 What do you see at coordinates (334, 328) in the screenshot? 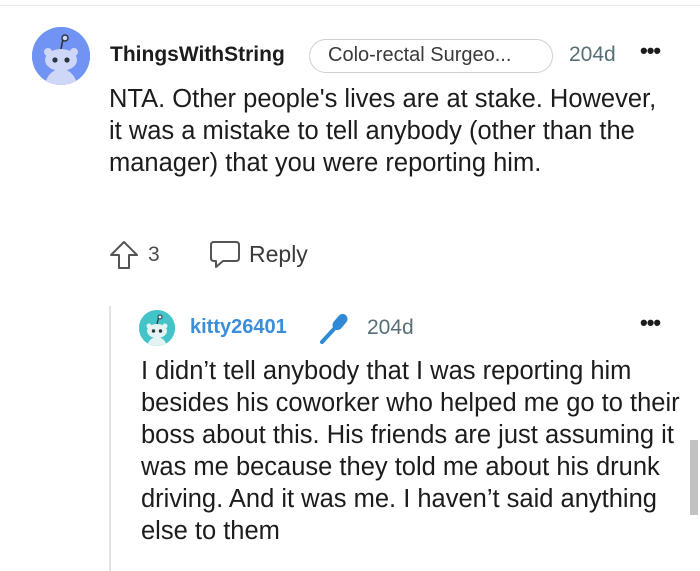
I see `microphone-icon` at bounding box center [334, 328].